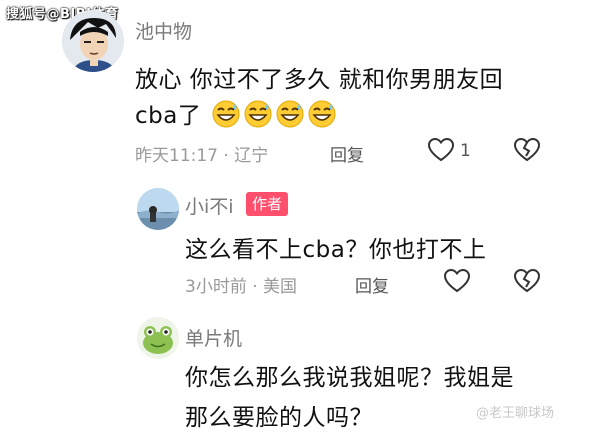  I want to click on comment-text-line: 放心 你过不了多久 就和你男朋友回, so click(319, 80).